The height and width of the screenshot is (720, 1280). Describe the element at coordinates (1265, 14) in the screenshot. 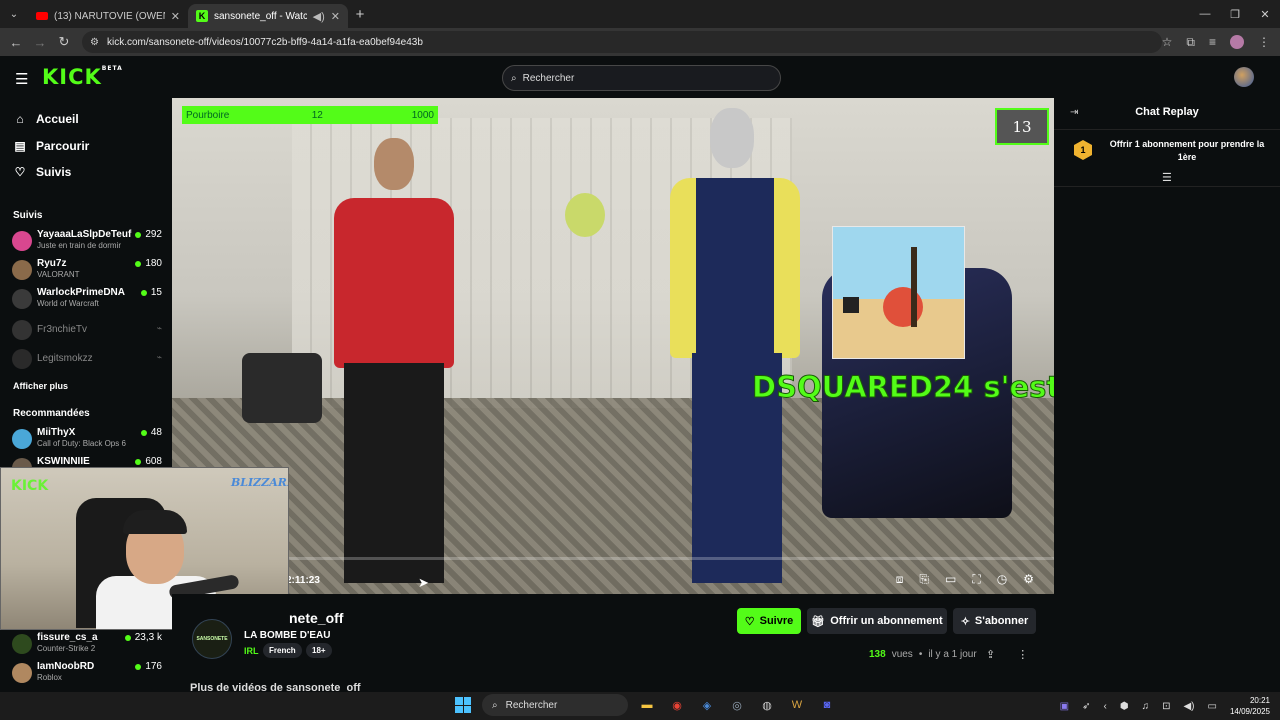

I see `close-window-icon: ✕` at that location.